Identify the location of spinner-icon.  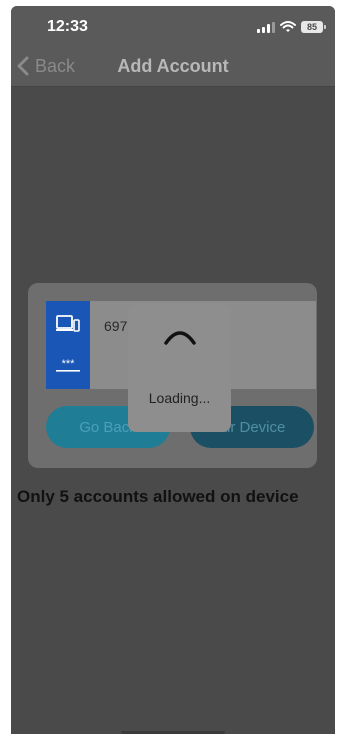
(179, 338).